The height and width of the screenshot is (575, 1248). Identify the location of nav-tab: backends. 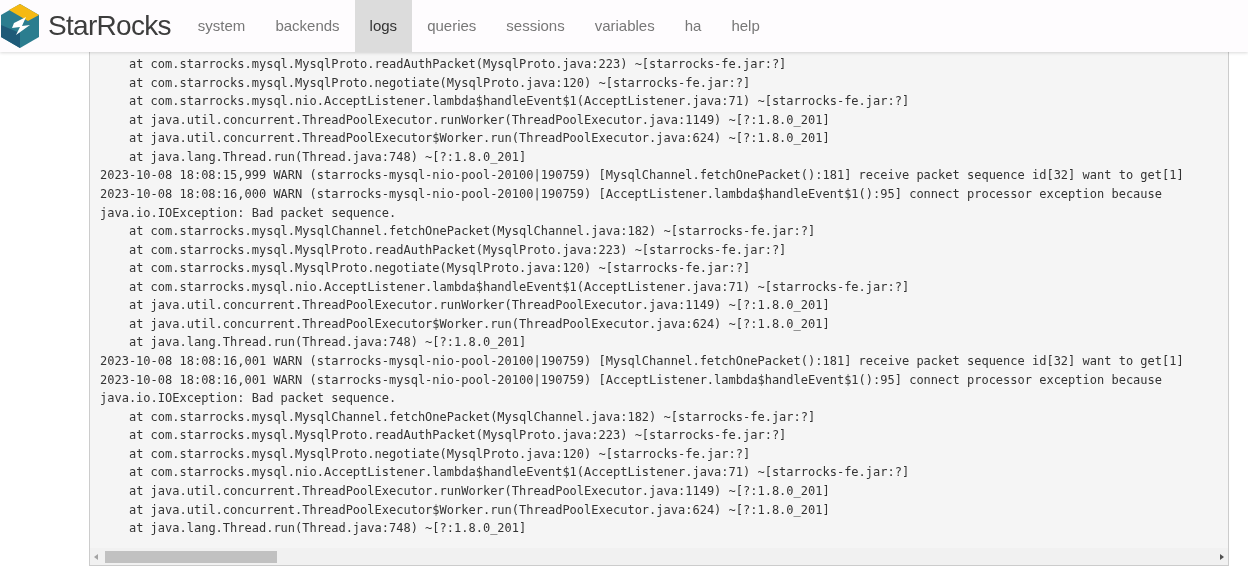
(307, 26).